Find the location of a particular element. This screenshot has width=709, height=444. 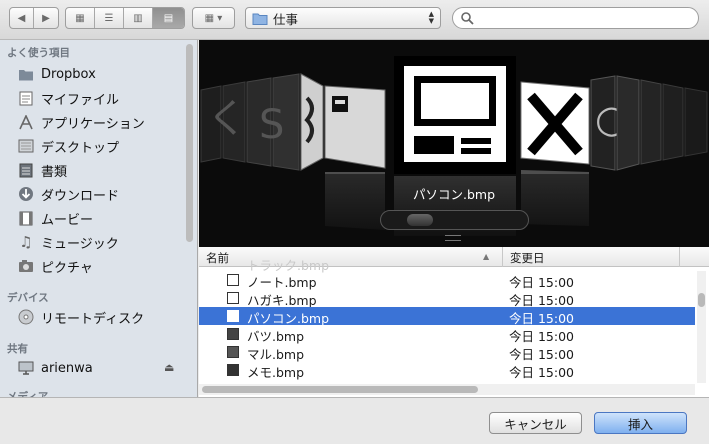

chevron-right-icon: ▶ is located at coordinates (46, 18).